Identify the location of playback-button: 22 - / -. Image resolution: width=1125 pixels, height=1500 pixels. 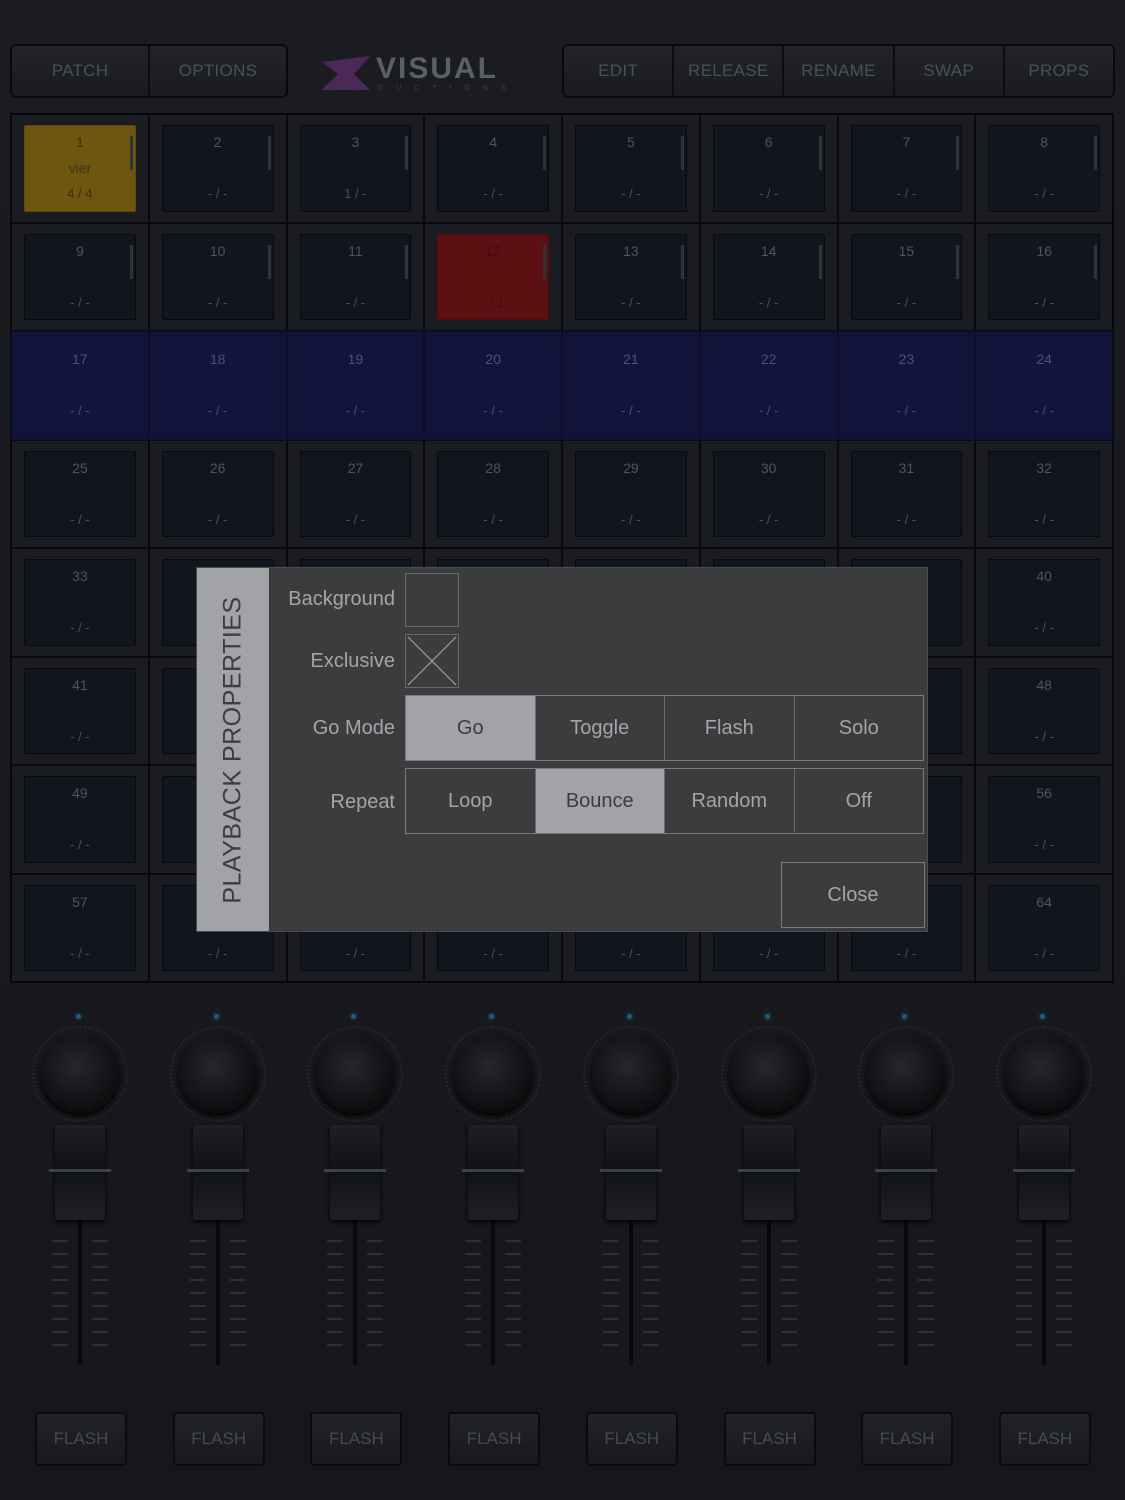
(768, 385).